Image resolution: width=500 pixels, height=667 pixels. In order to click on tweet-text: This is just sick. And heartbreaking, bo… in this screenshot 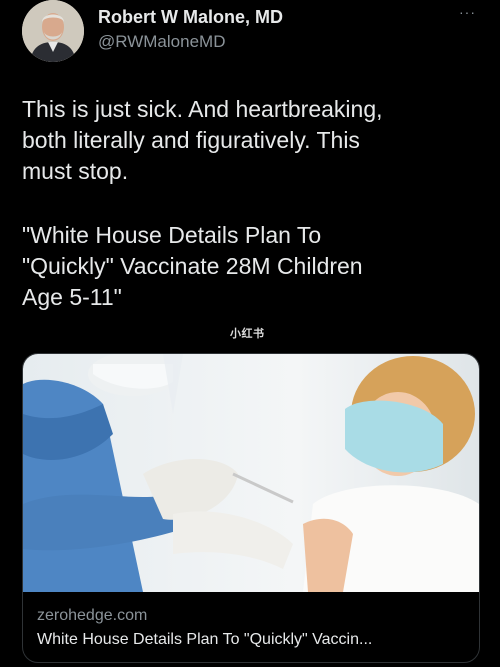, I will do `click(202, 140)`.